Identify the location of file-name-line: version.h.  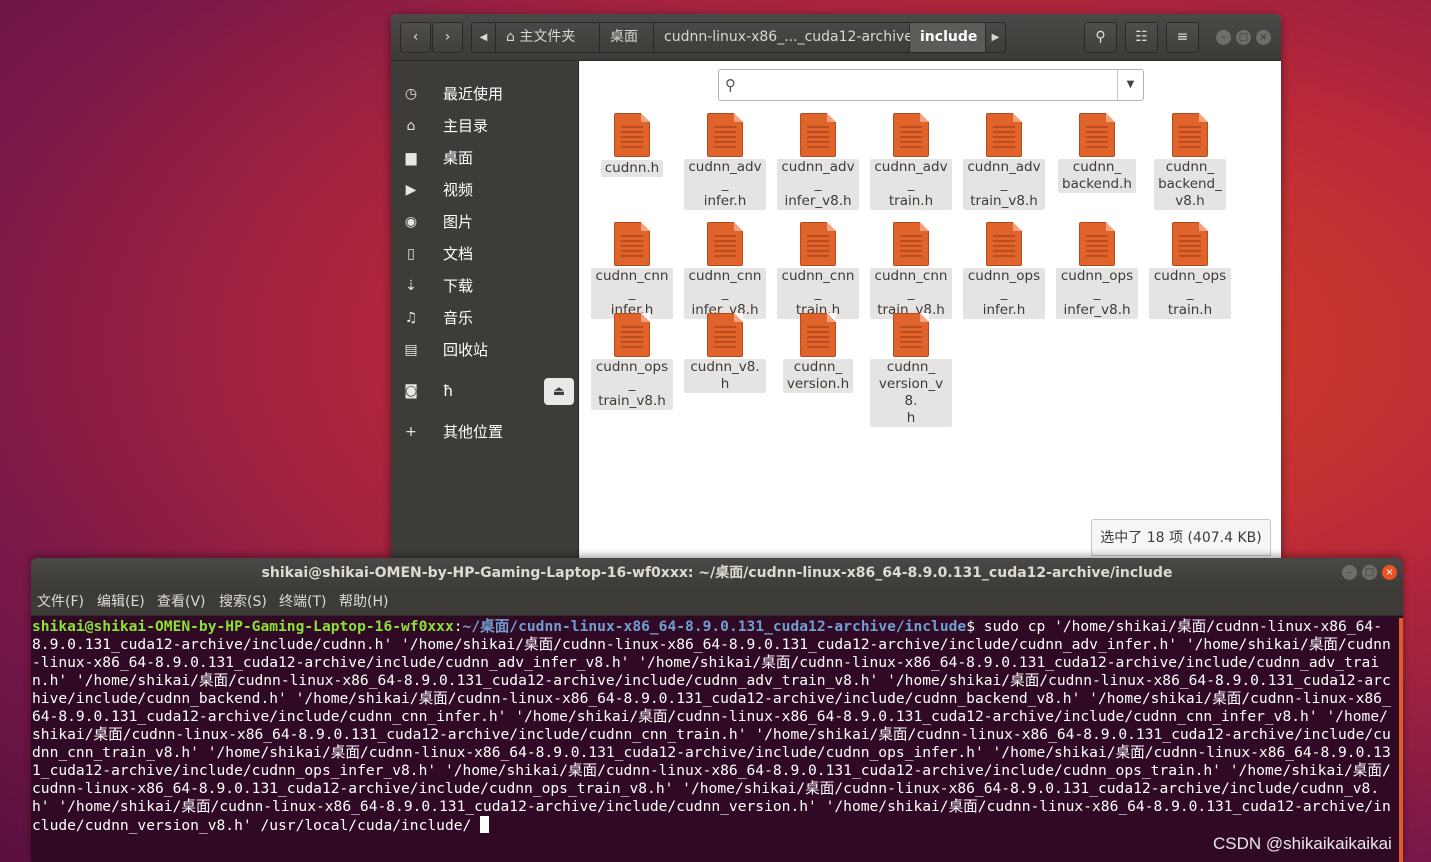
(818, 384).